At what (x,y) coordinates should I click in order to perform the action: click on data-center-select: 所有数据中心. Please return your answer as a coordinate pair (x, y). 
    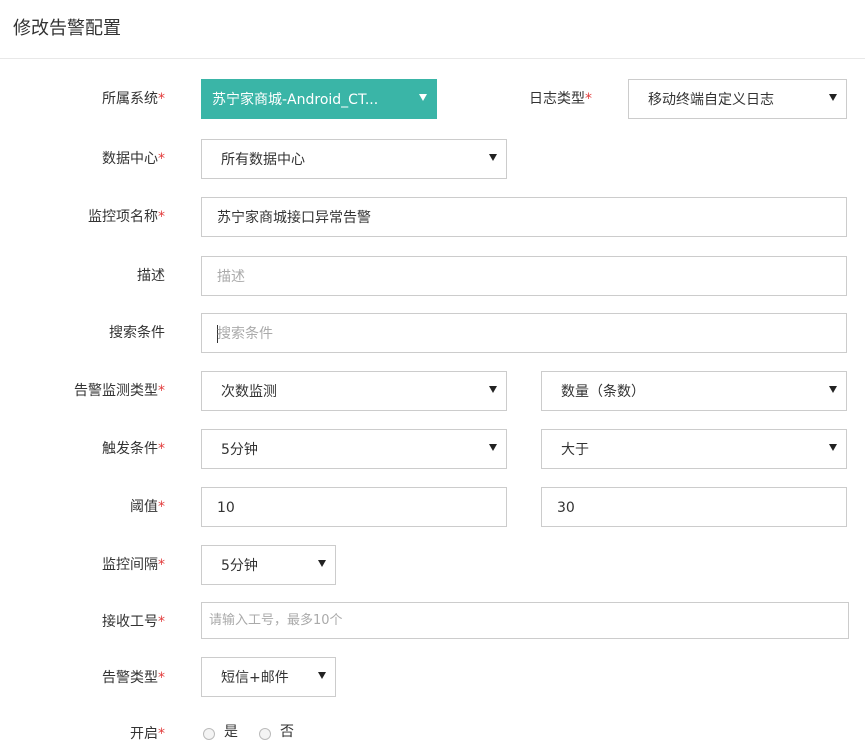
    Looking at the image, I should click on (354, 159).